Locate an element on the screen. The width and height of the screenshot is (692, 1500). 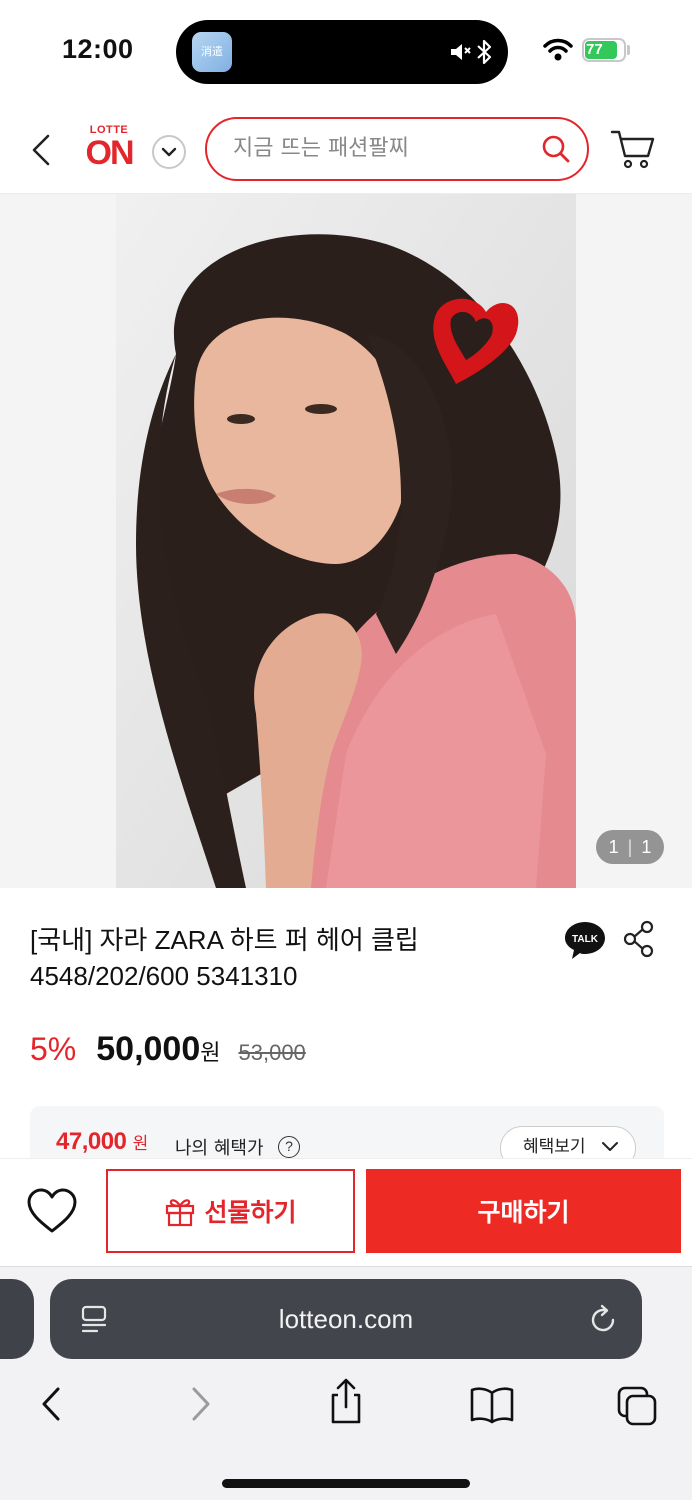
tabs-button is located at coordinates (638, 1409).